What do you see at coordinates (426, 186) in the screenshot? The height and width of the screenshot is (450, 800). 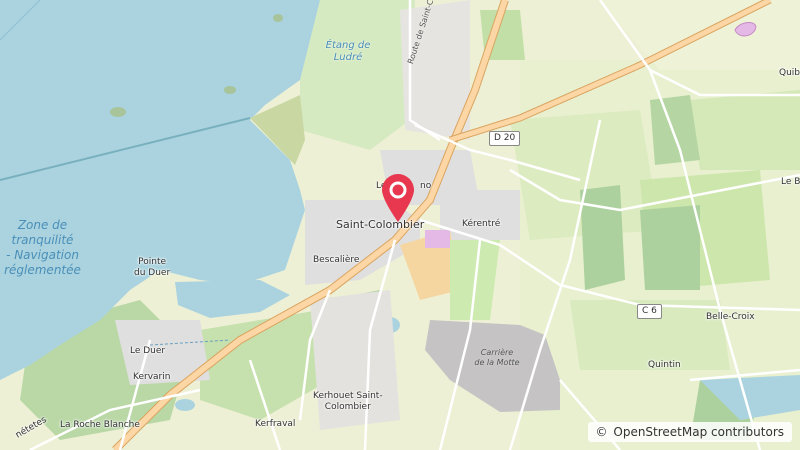 I see `place-le-bourg-partial2: no` at bounding box center [426, 186].